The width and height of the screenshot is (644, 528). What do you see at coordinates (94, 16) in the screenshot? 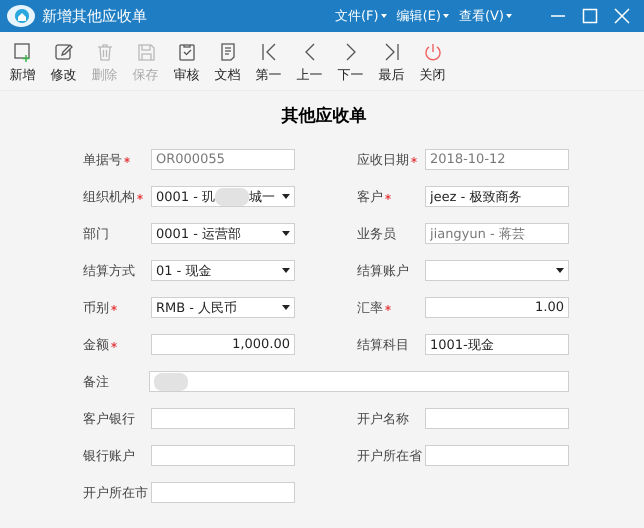
I see `window-title: 新增其他应收单` at bounding box center [94, 16].